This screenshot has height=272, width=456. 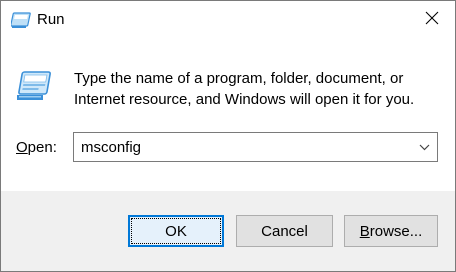 What do you see at coordinates (242, 147) in the screenshot?
I see `open-input` at bounding box center [242, 147].